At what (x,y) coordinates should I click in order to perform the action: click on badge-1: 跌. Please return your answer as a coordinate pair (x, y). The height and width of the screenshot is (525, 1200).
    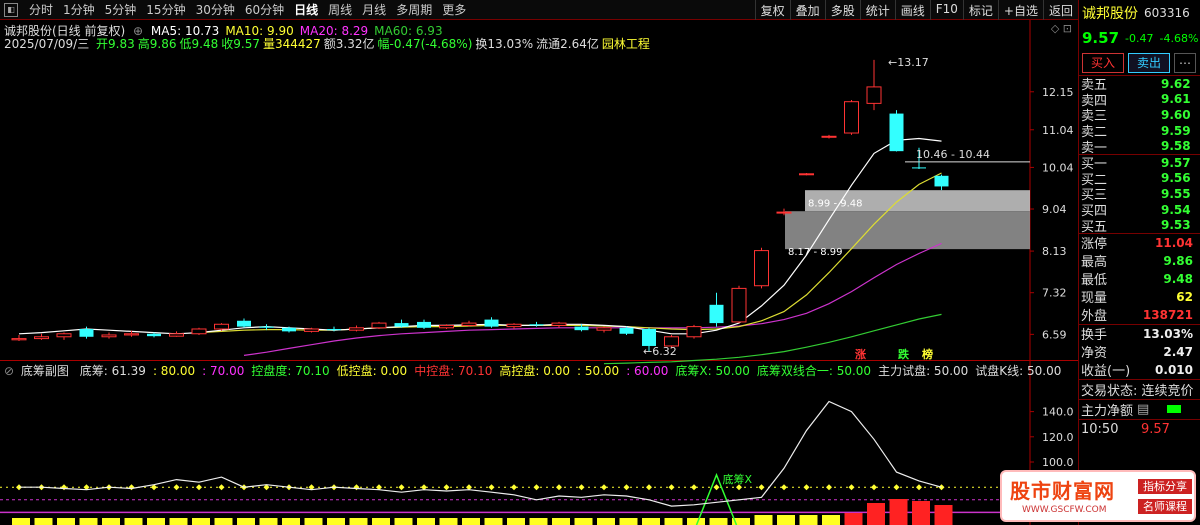
    Looking at the image, I should click on (904, 354).